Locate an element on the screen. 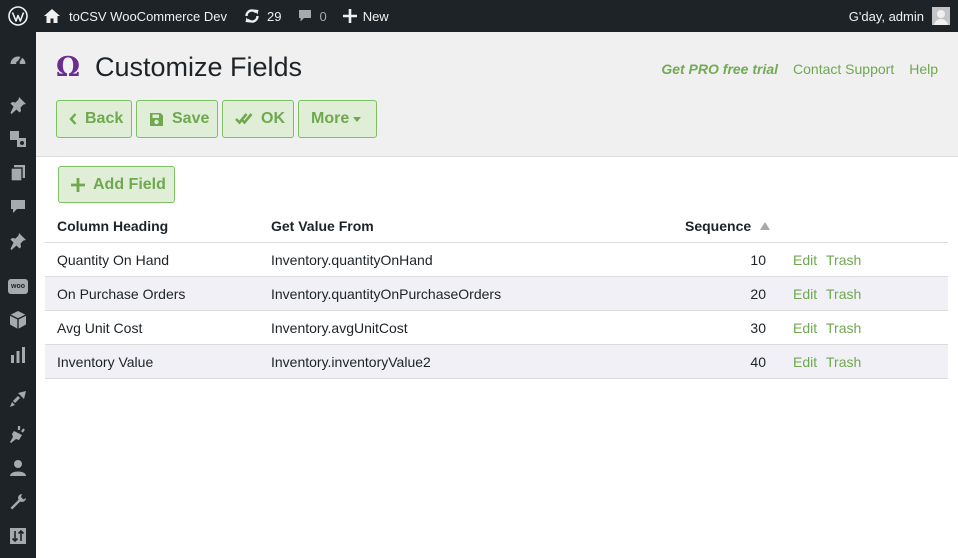  site-name: toCSV WooCommerce Dev is located at coordinates (148, 16).